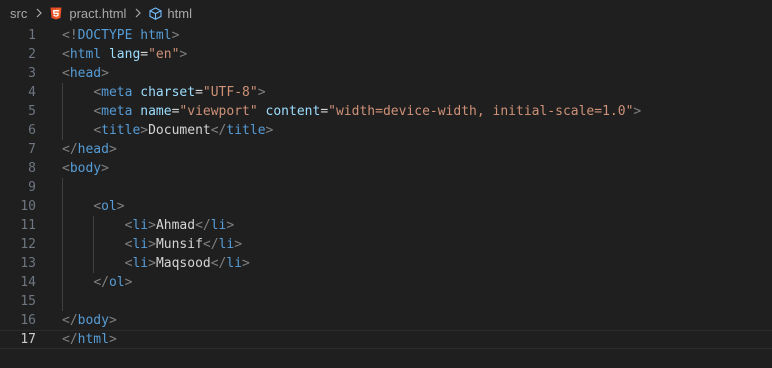 The width and height of the screenshot is (772, 368). Describe the element at coordinates (386, 54) in the screenshot. I see `code-line: 2 <html lang="en">` at that location.